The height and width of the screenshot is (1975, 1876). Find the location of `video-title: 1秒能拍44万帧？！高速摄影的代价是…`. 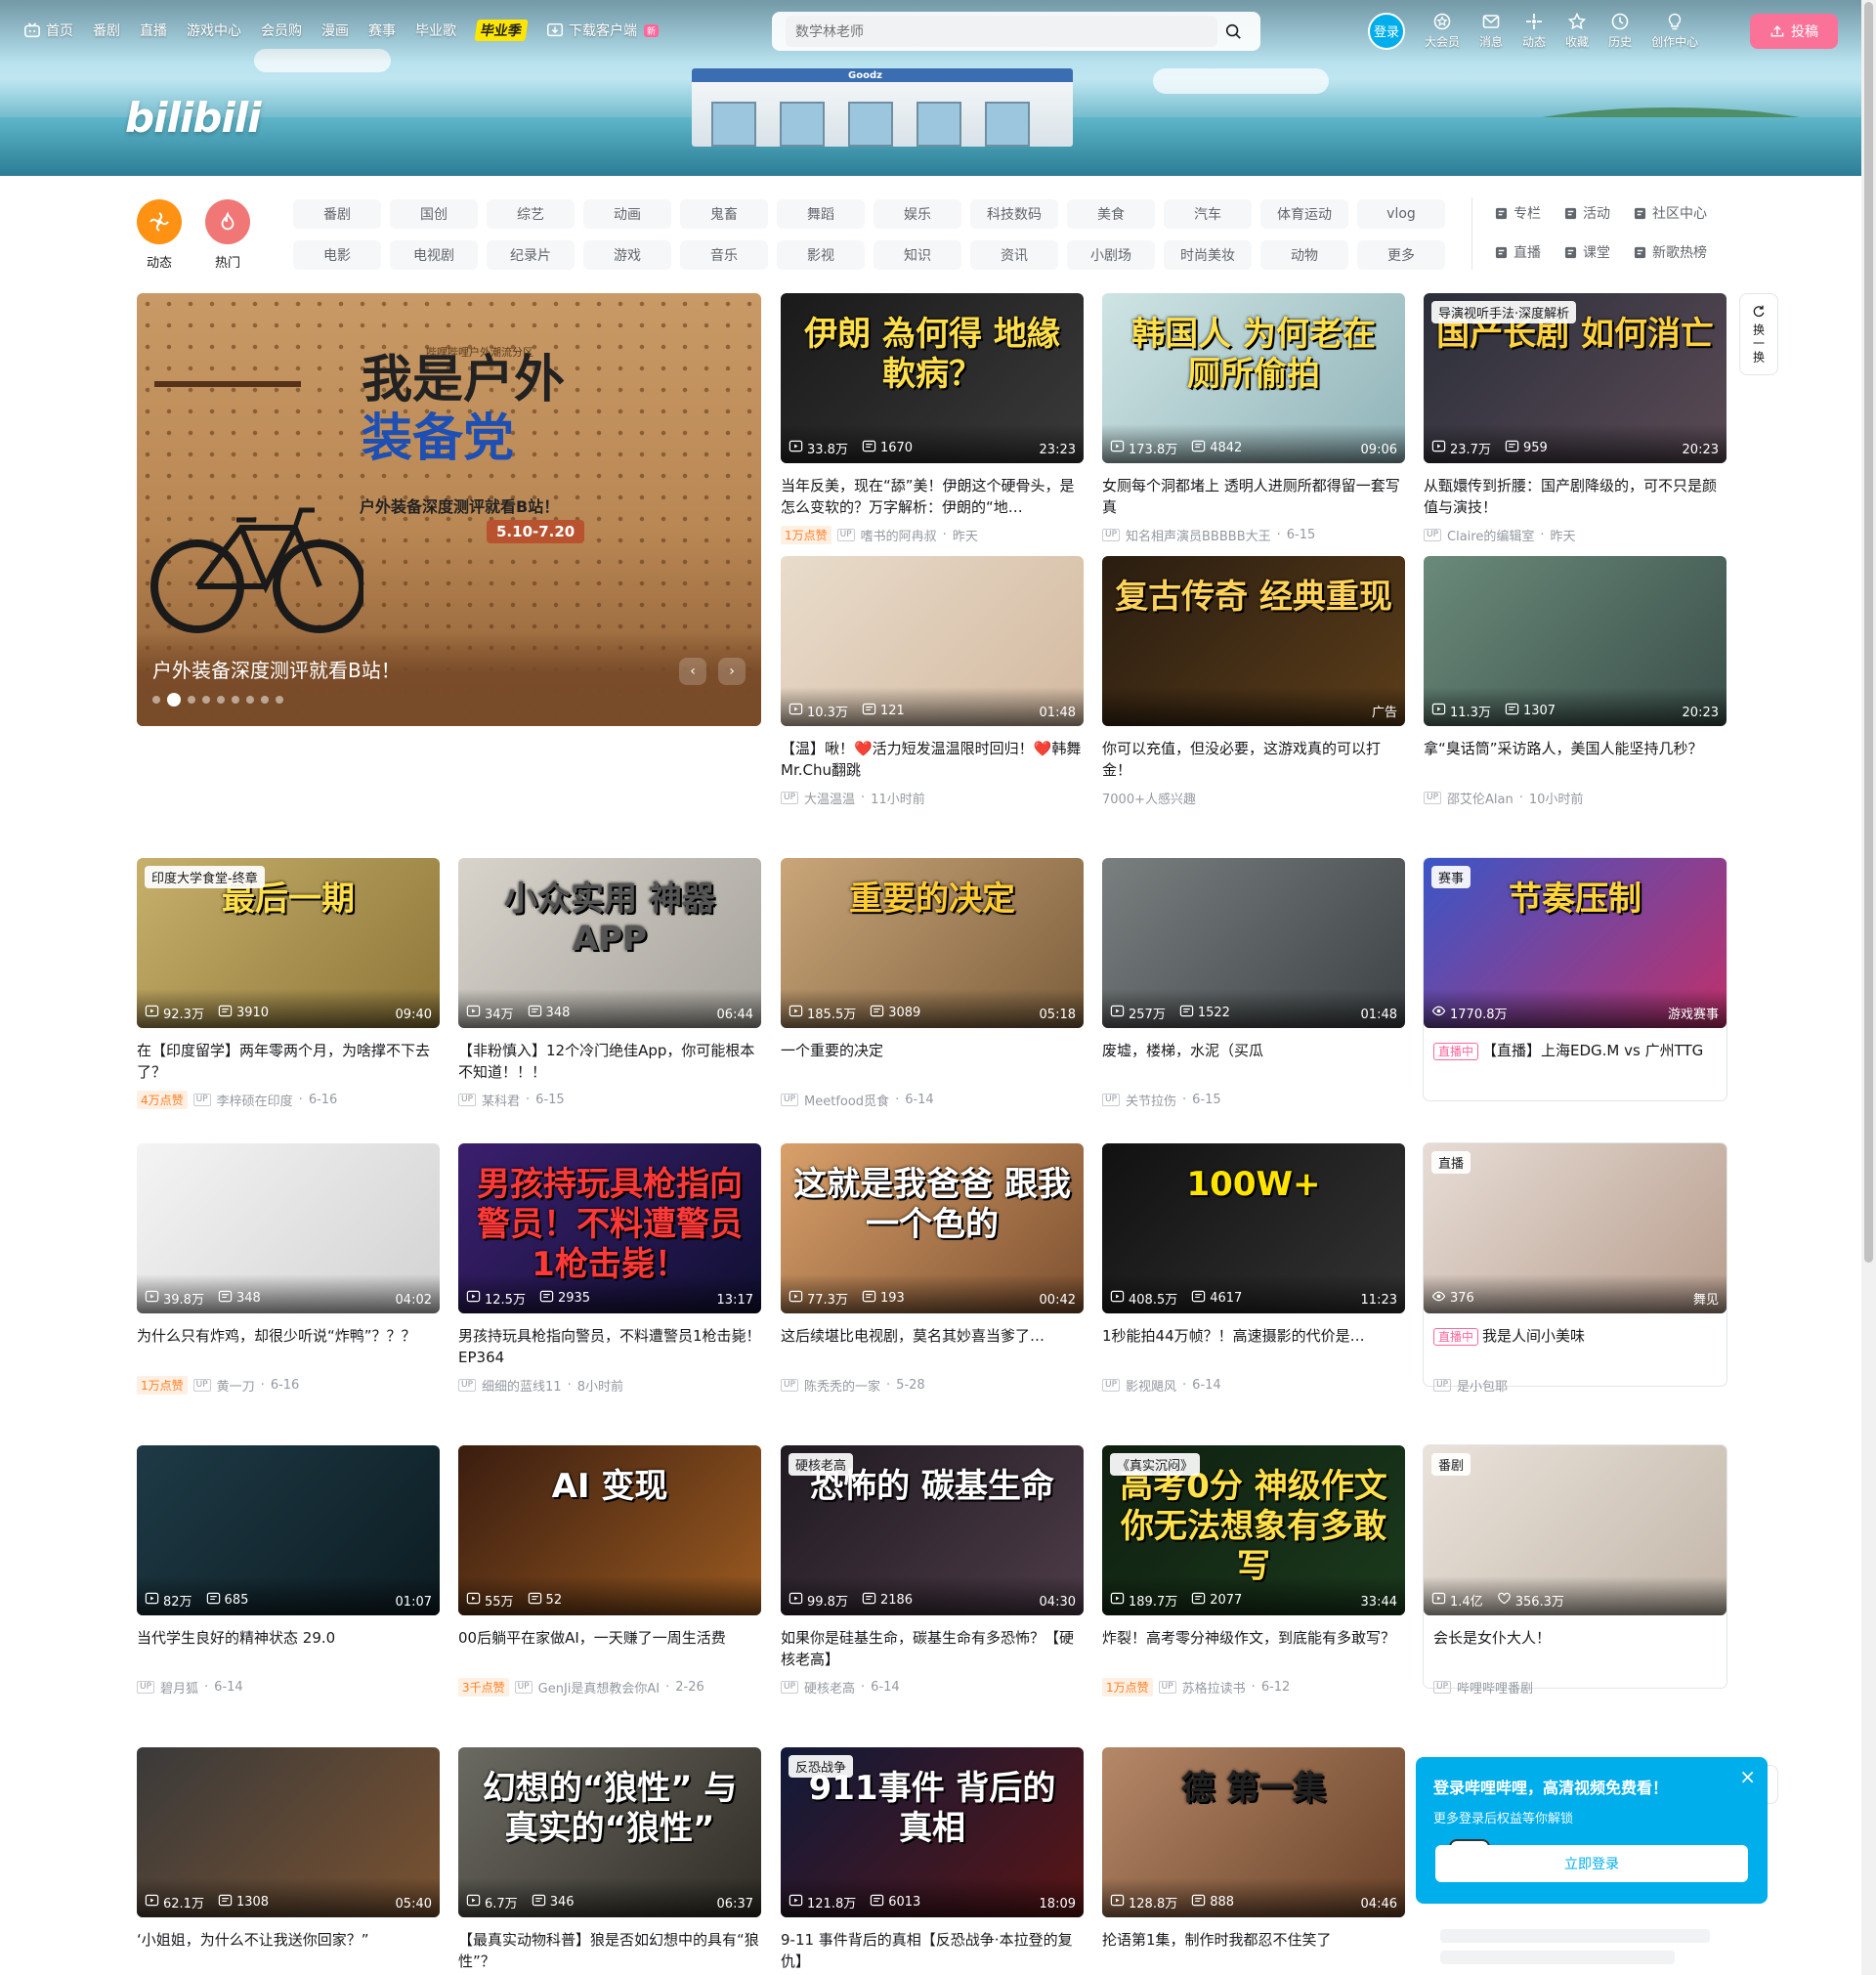

video-title: 1秒能拍44万帧？！高速摄影的代价是… is located at coordinates (1253, 1347).